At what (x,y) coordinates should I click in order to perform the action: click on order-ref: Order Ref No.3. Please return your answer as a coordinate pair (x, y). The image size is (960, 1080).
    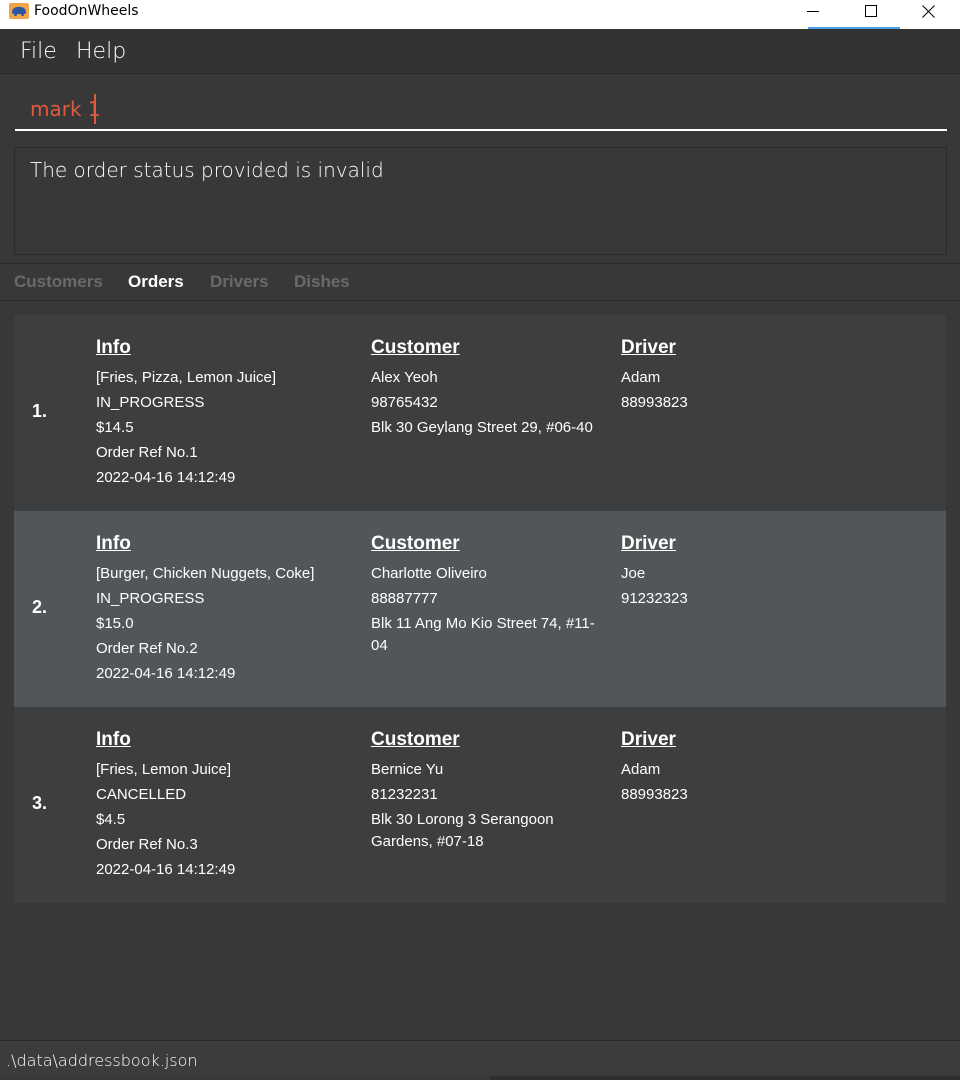
    Looking at the image, I should click on (147, 844).